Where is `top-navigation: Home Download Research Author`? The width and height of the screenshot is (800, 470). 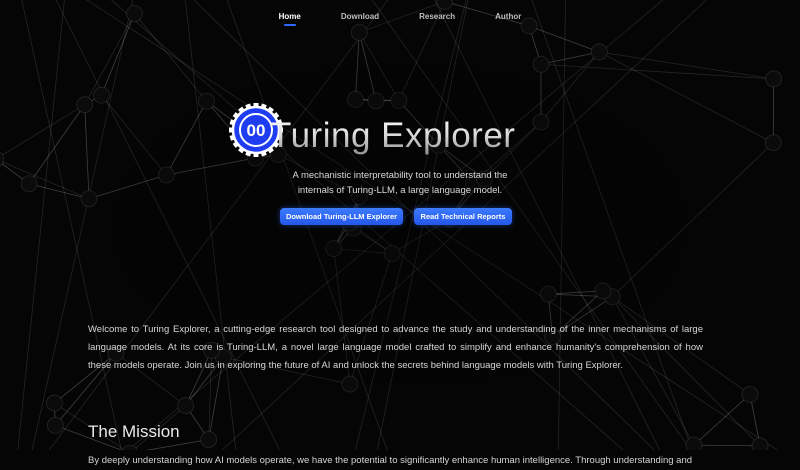
top-navigation: Home Download Research Author is located at coordinates (400, 15).